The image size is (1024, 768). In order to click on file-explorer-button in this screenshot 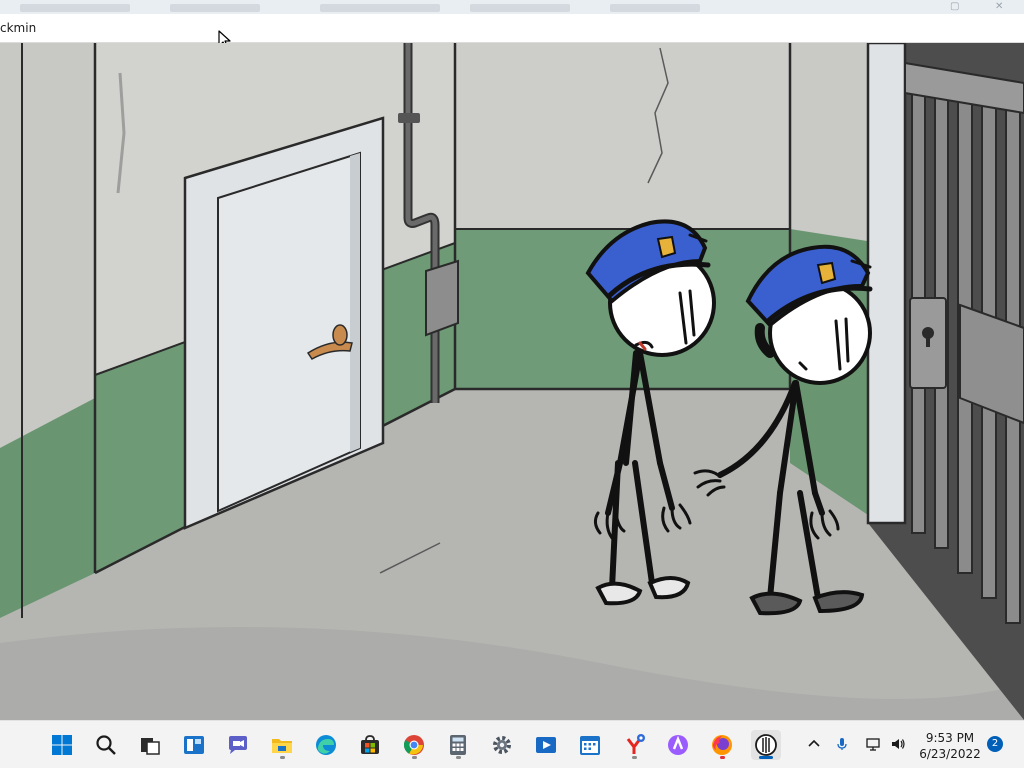, I will do `click(282, 745)`.